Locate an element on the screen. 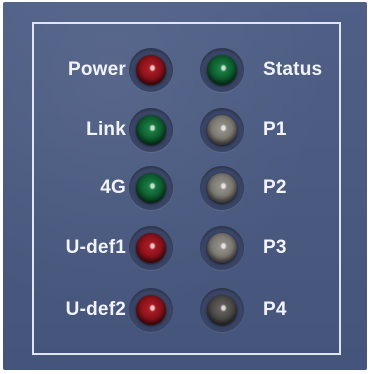 This screenshot has width=370, height=374. link-label: Link is located at coordinates (106, 129).